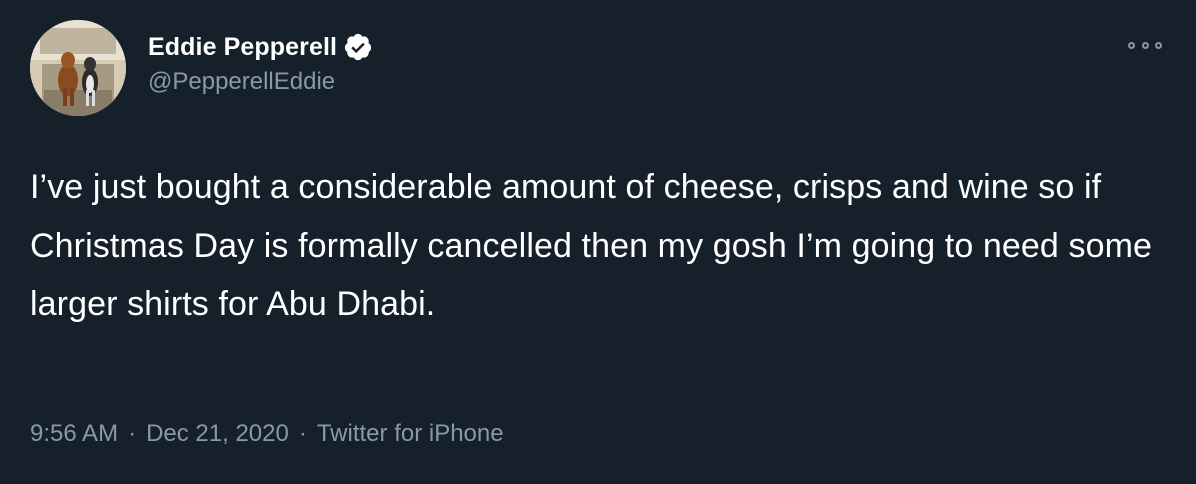  I want to click on avatar-image, so click(78, 68).